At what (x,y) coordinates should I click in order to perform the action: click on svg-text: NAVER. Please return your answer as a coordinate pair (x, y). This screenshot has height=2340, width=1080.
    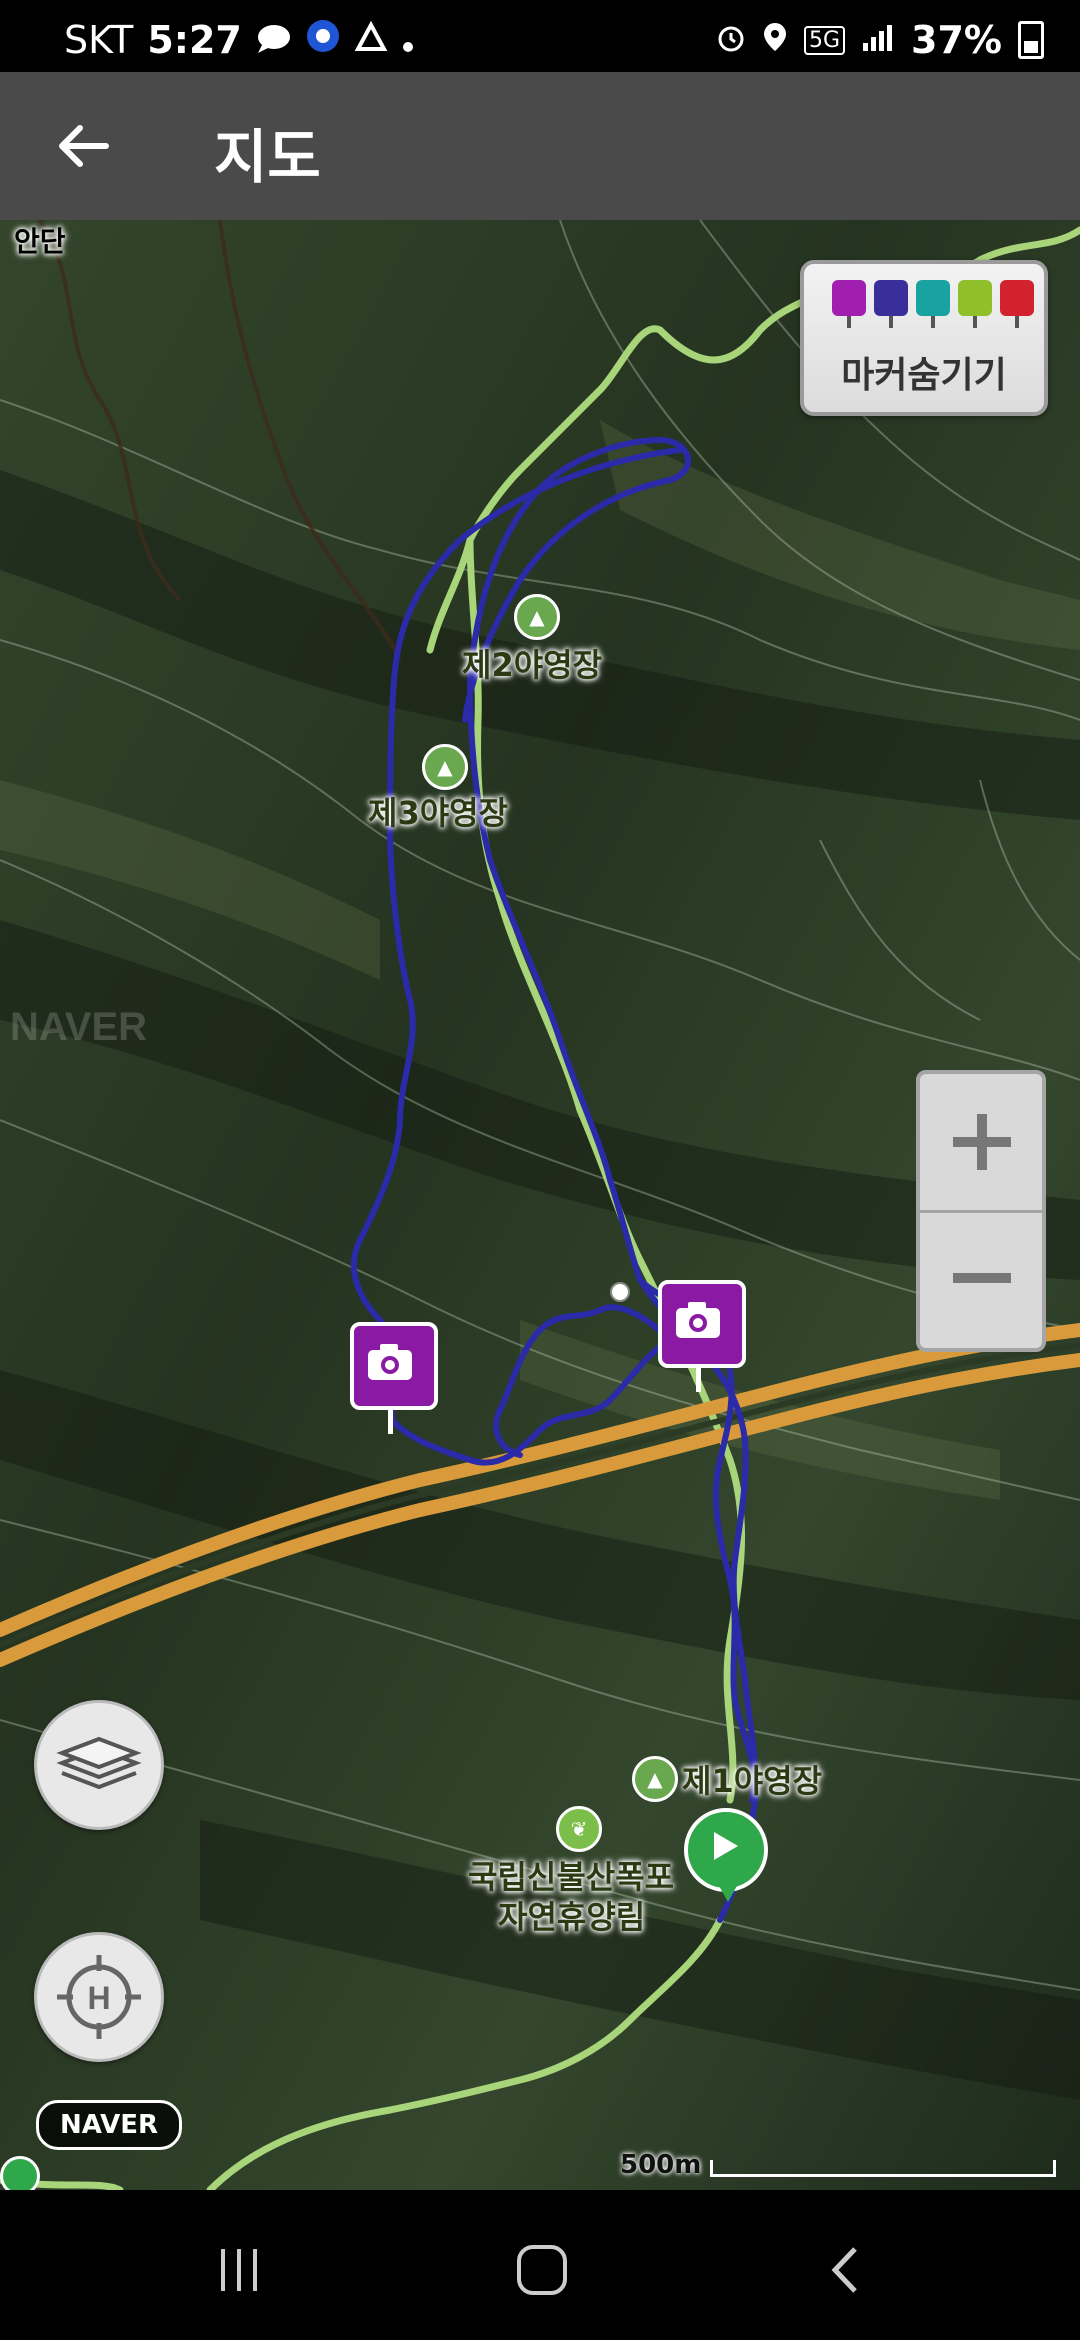
    Looking at the image, I should click on (78, 1027).